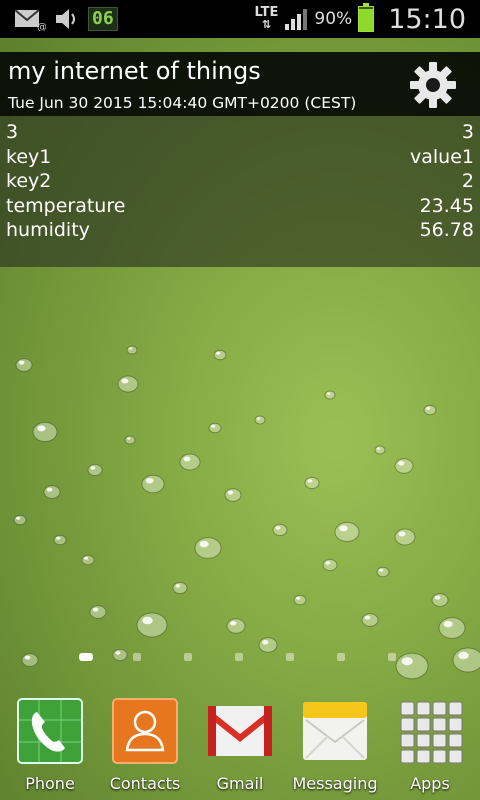 This screenshot has width=480, height=800. I want to click on list-item: 3 3, so click(240, 132).